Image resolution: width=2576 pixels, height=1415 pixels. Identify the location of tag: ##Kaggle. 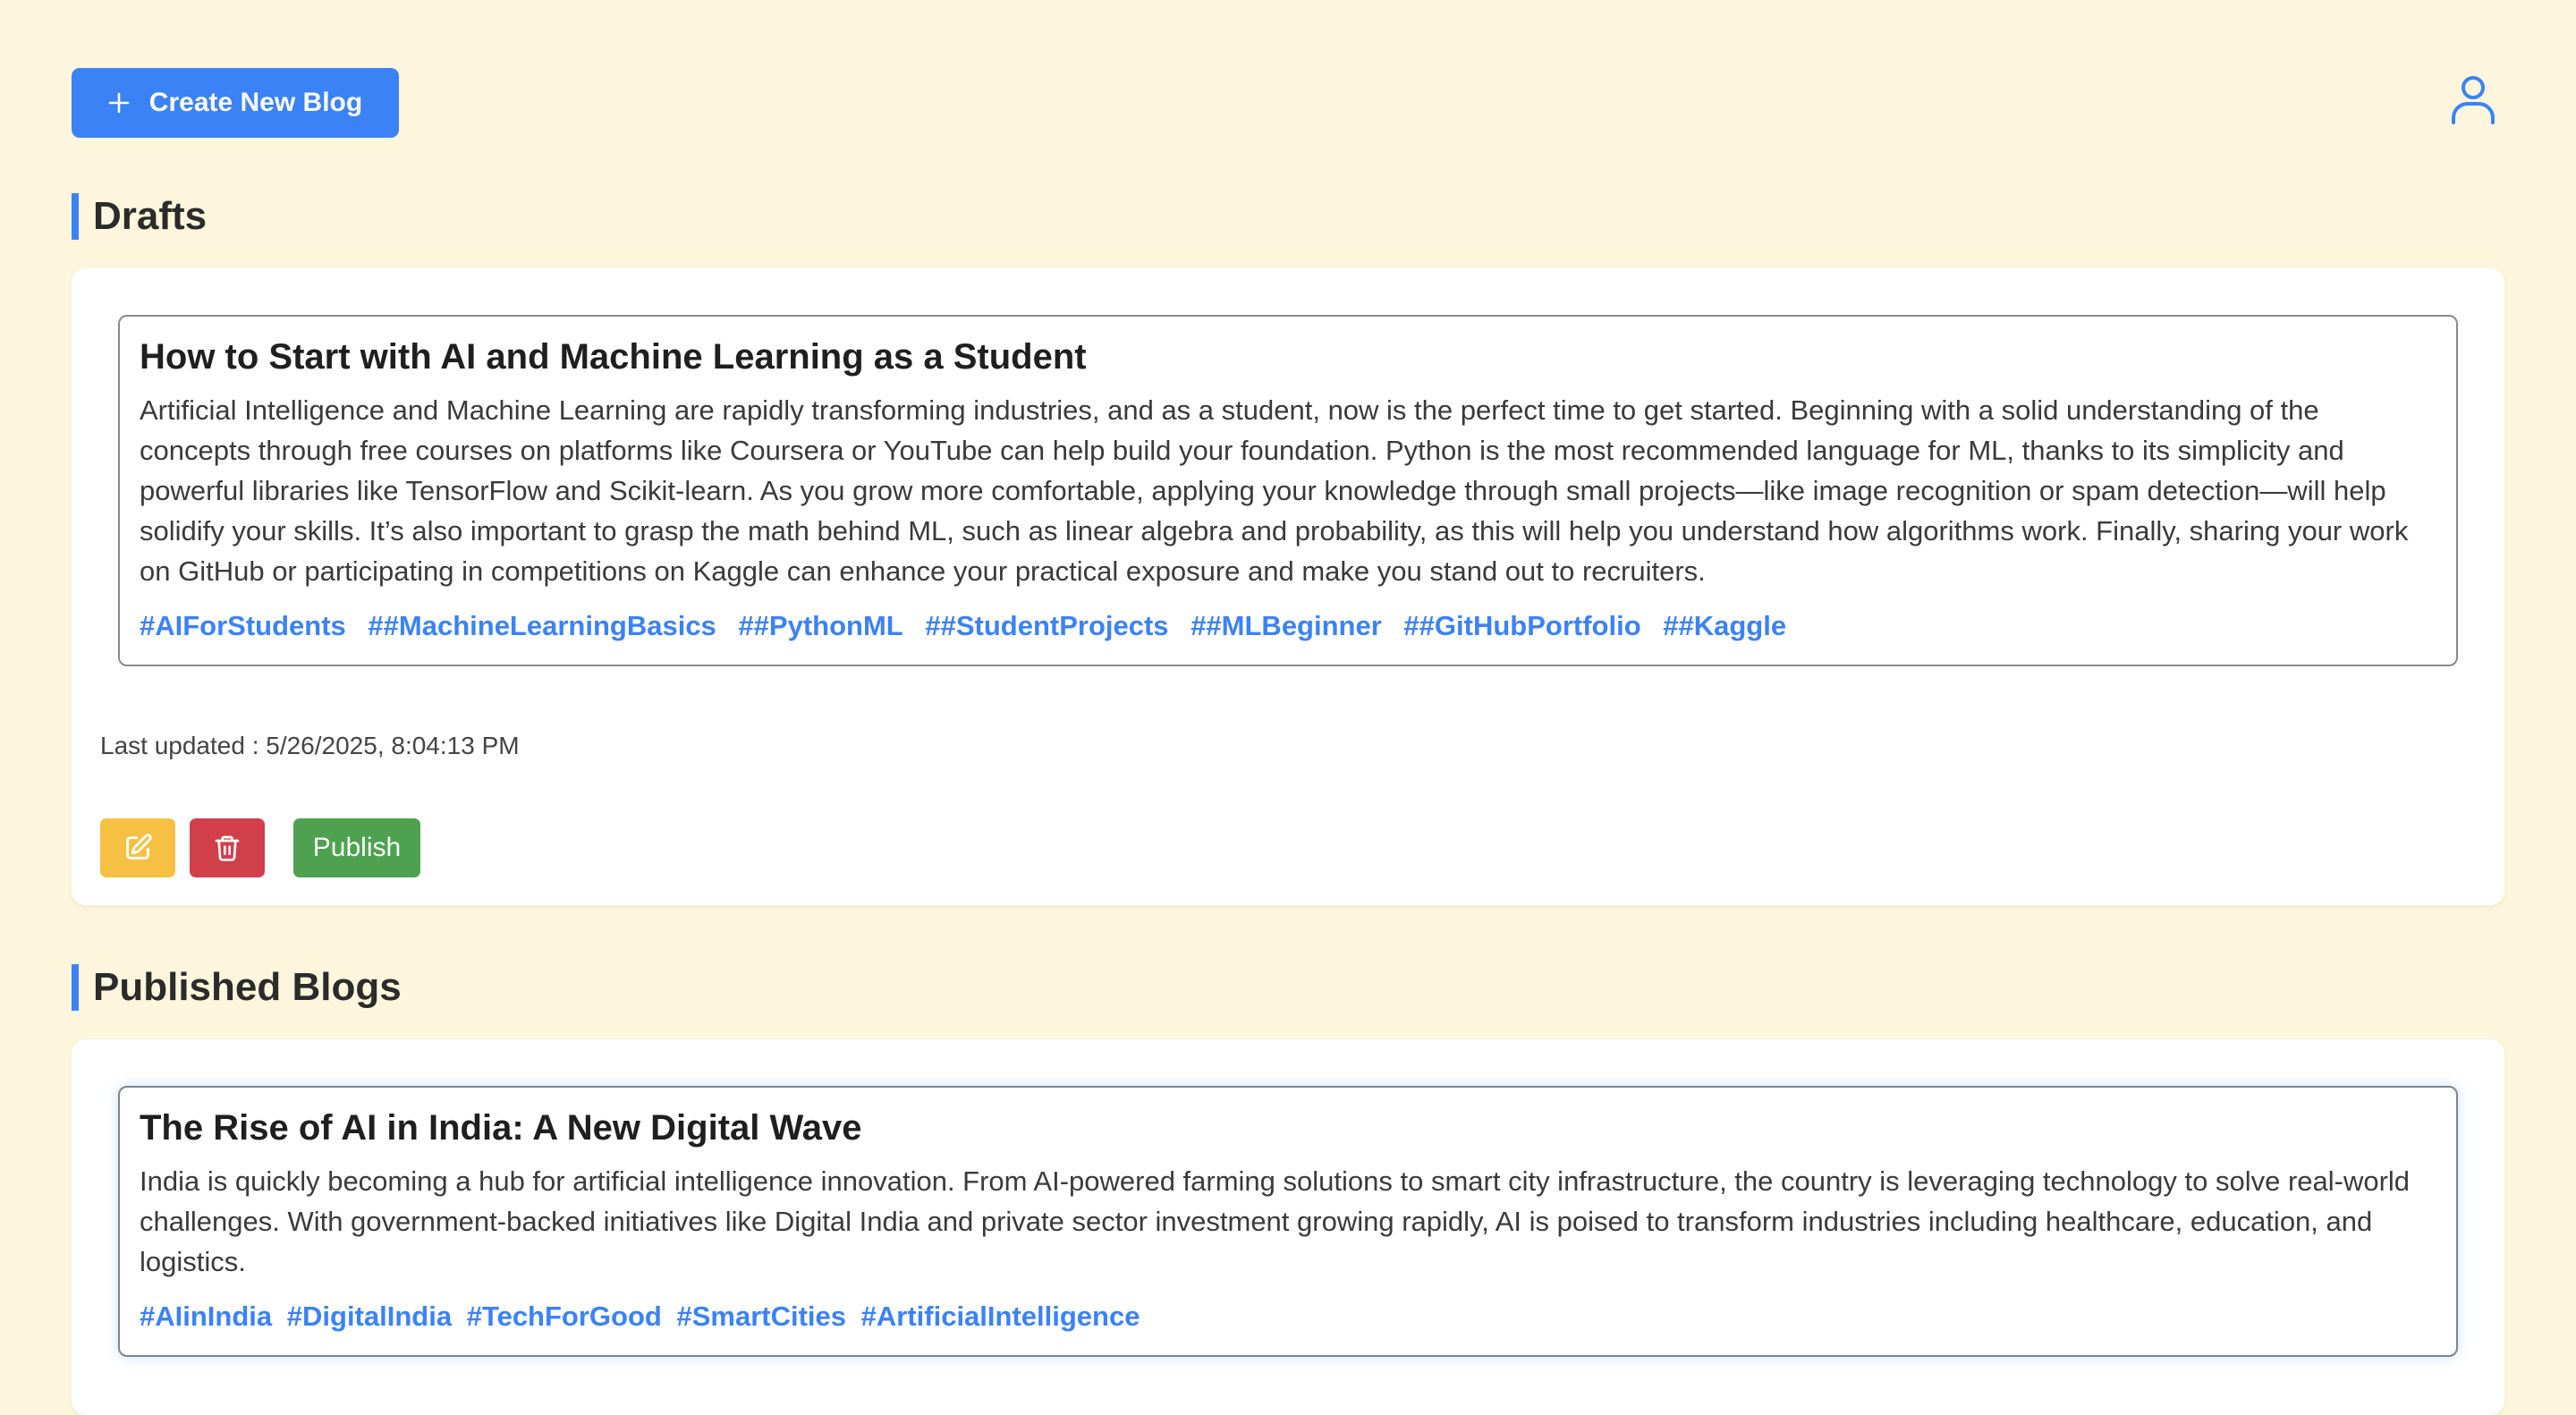
(1724, 626).